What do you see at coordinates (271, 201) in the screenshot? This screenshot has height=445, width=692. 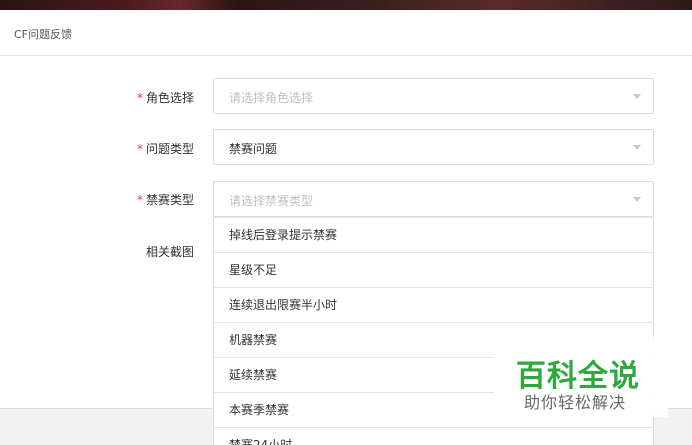 I see `ban-type-placeholder: 请选择禁赛类型` at bounding box center [271, 201].